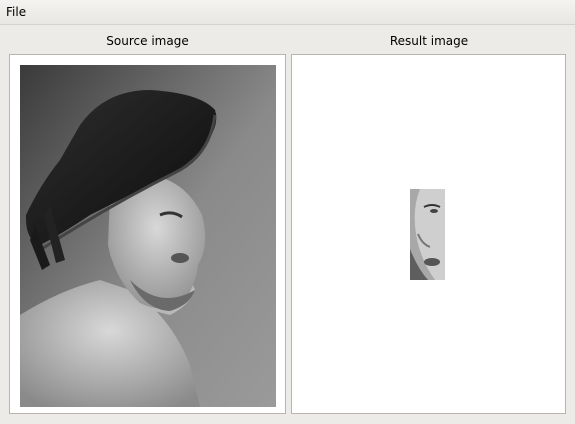 Image resolution: width=575 pixels, height=424 pixels. I want to click on cropped-face-icon, so click(427, 234).